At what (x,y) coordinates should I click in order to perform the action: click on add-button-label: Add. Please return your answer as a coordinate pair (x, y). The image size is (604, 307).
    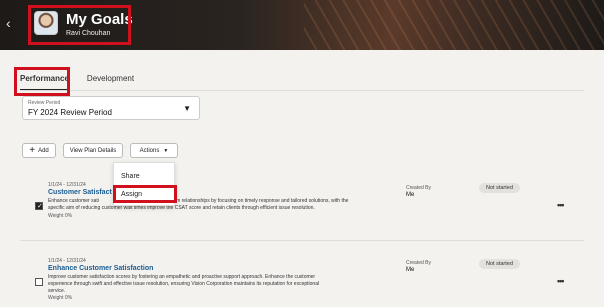
    Looking at the image, I should click on (43, 150).